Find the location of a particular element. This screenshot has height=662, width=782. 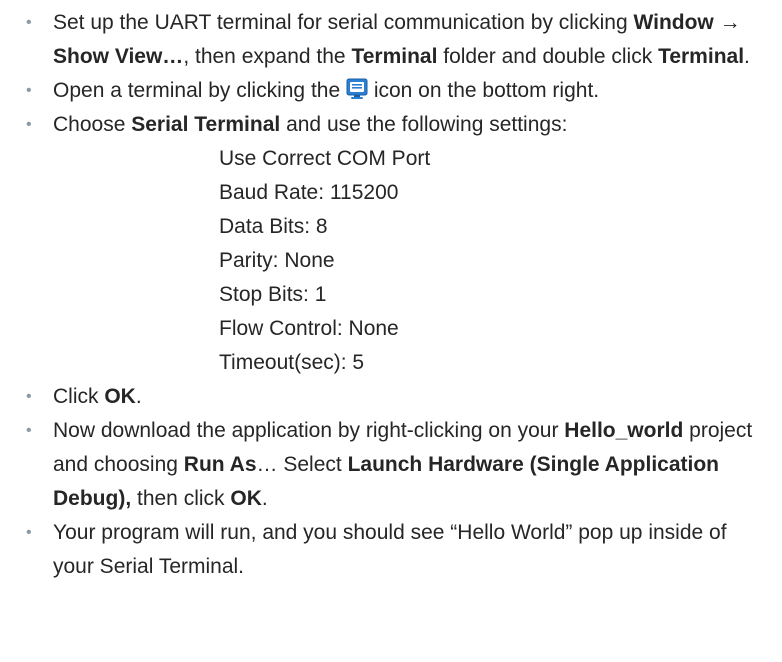

setting-line: Timeout(sec): 5 is located at coordinates (292, 362).